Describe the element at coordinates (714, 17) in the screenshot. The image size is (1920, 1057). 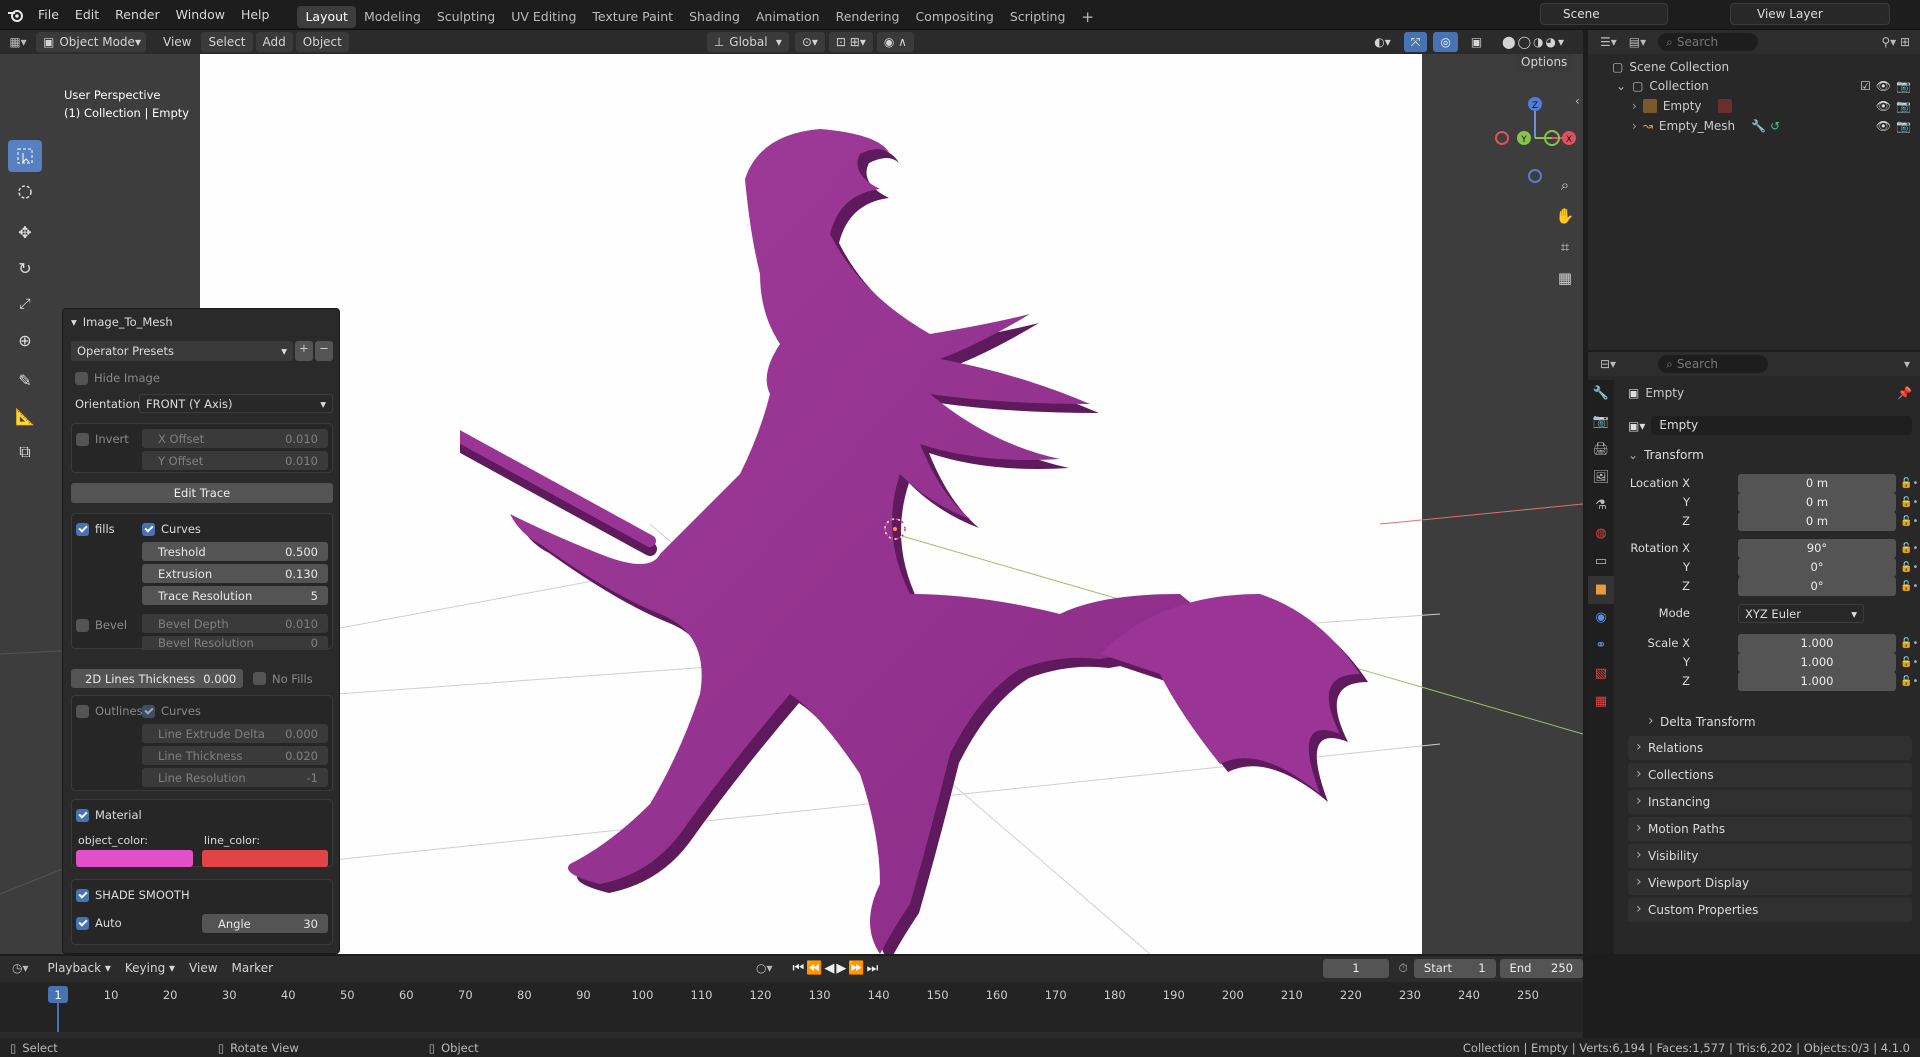
I see `tab-shading: Shading` at that location.